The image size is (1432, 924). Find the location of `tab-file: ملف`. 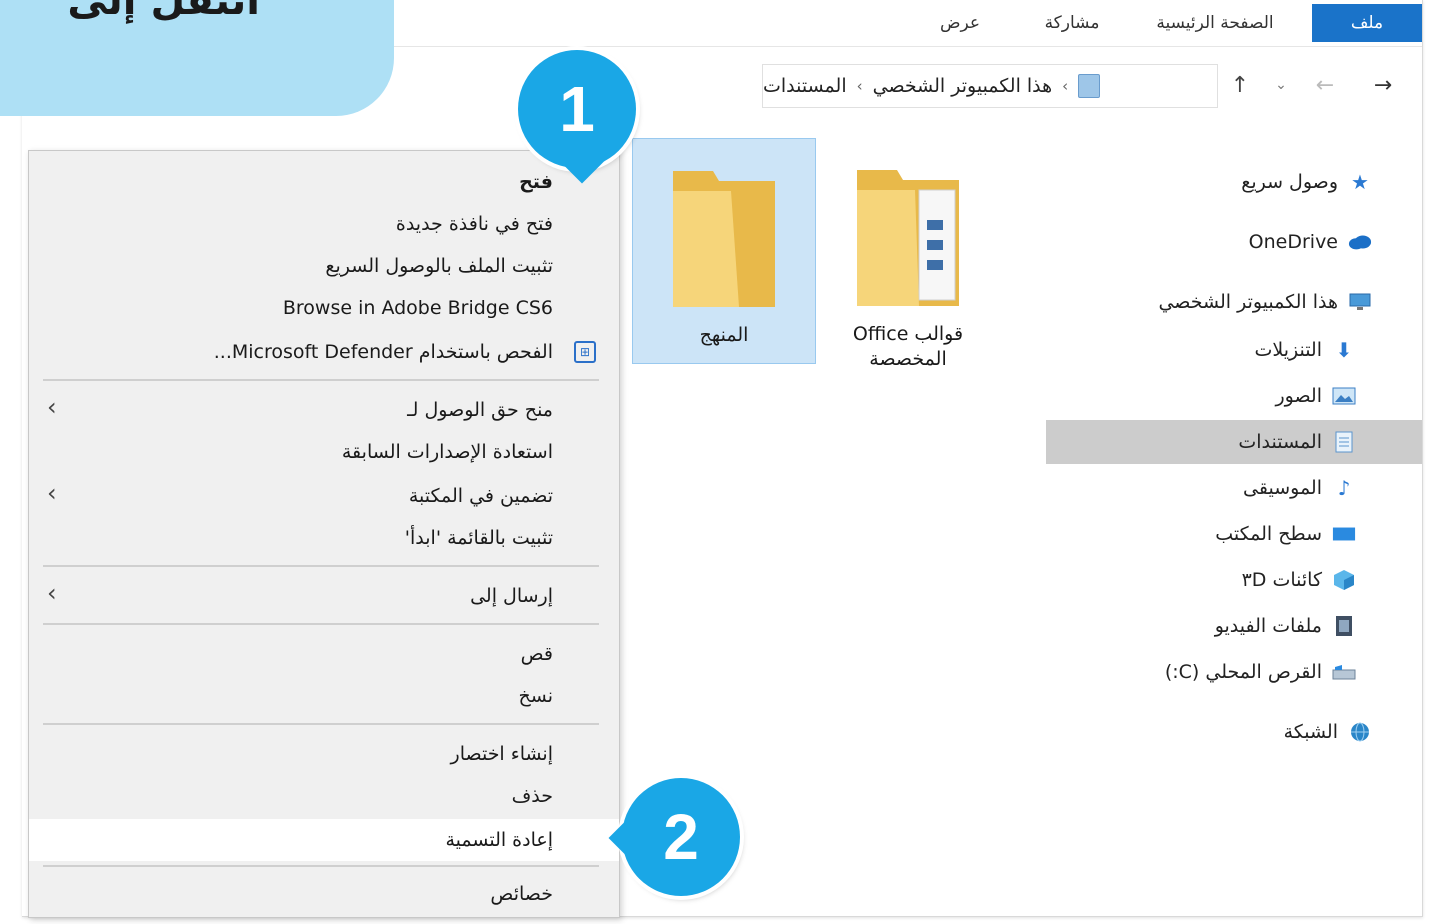

tab-file: ملف is located at coordinates (1367, 23).